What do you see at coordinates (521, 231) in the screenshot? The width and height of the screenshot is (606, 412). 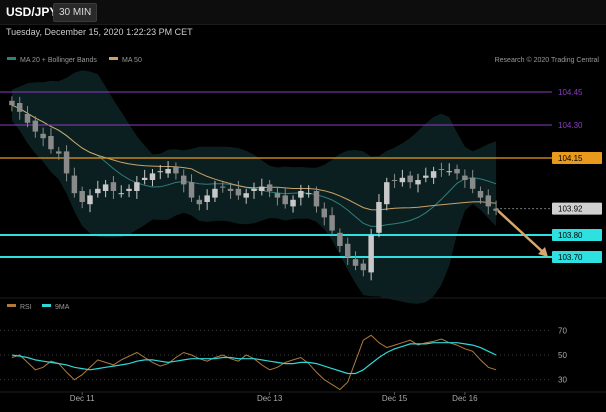 I see `forecast-arrow-shaft` at bounding box center [521, 231].